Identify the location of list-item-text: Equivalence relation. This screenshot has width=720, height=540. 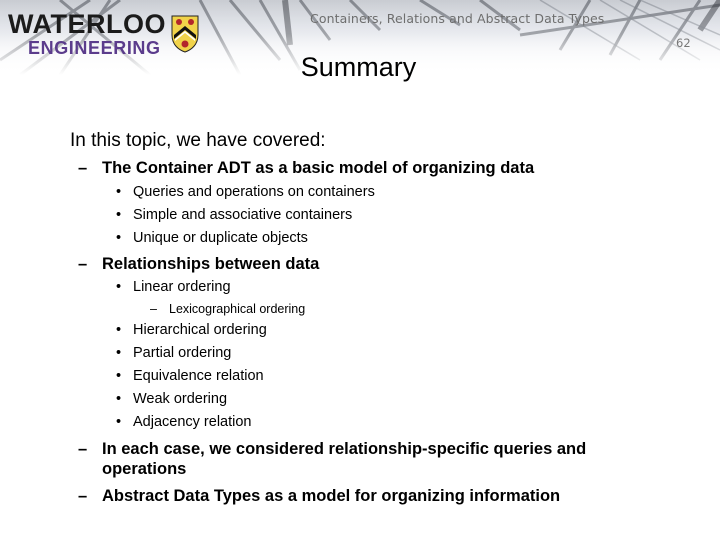
(198, 376).